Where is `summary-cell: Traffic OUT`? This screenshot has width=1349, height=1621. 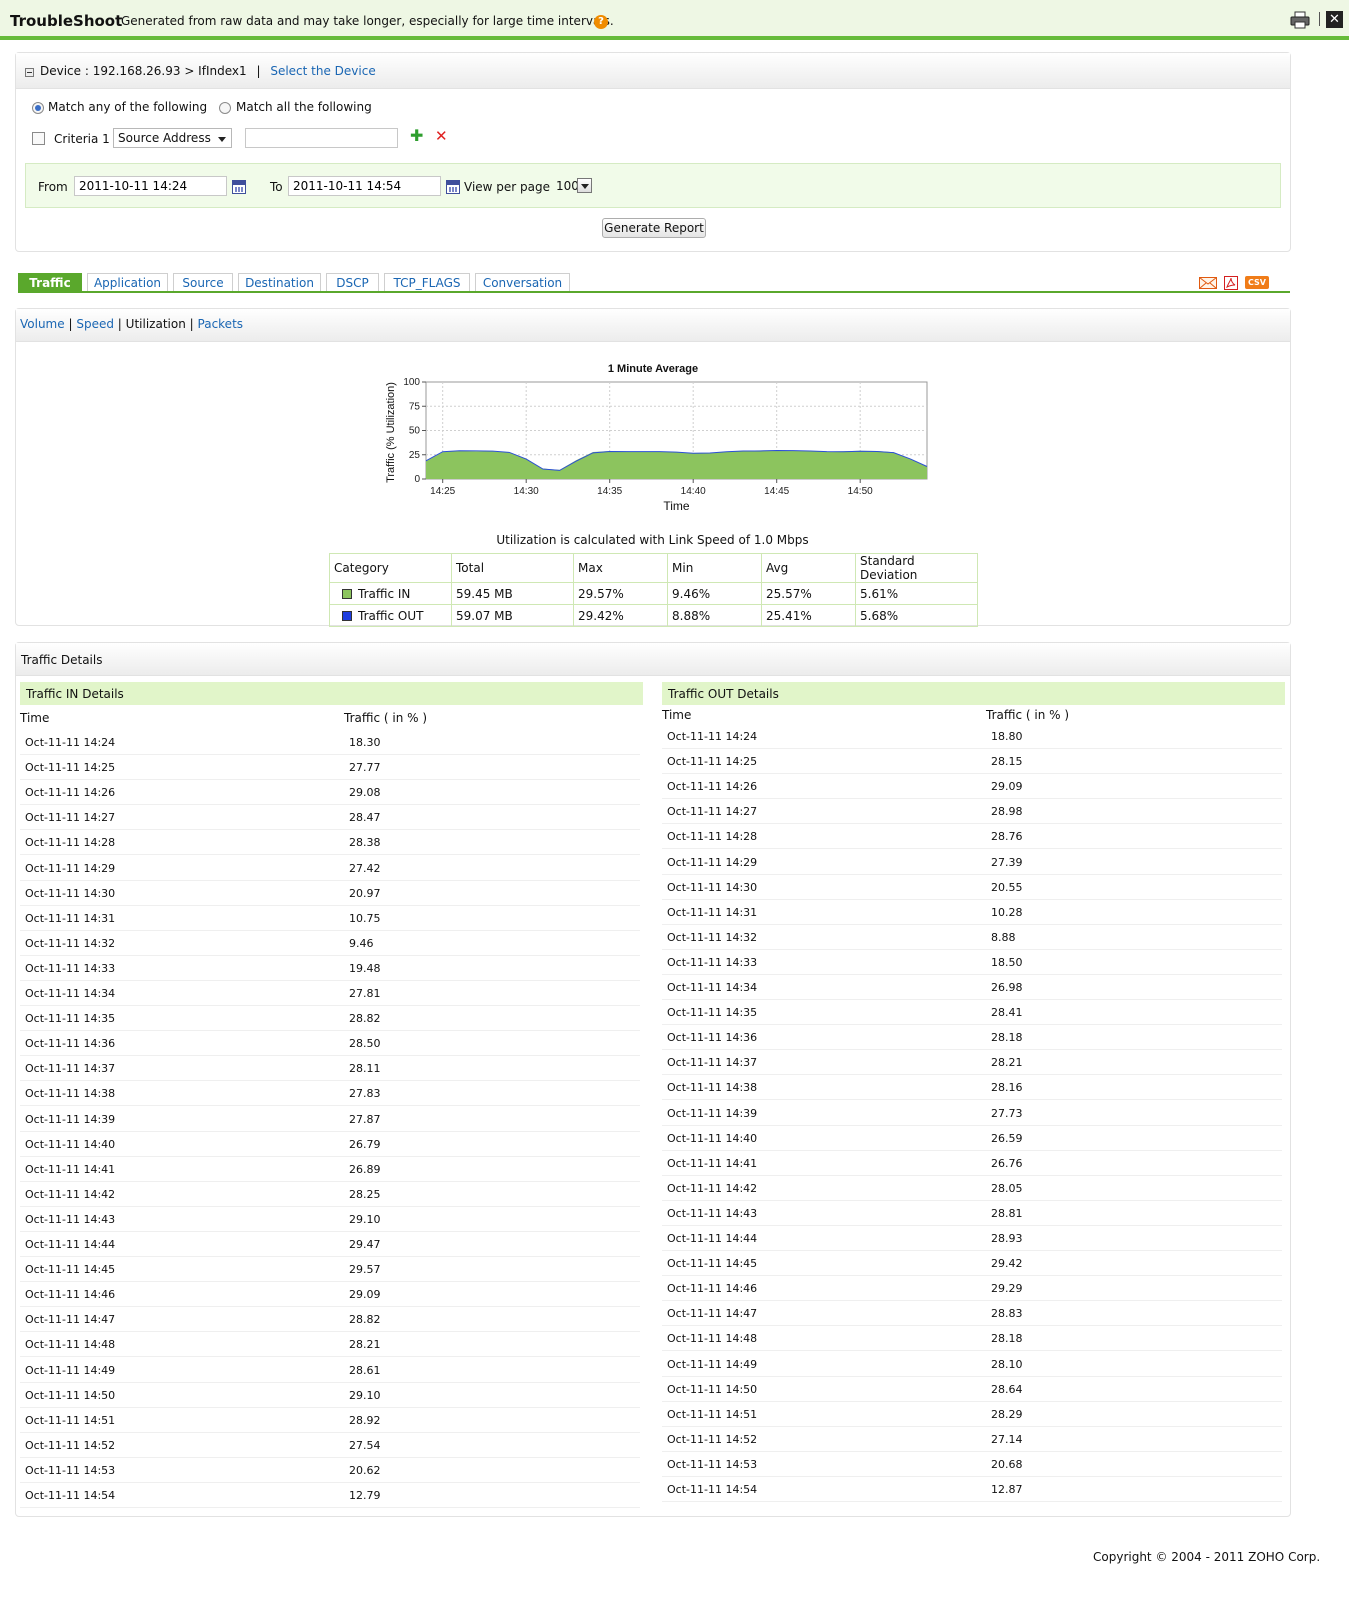 summary-cell: Traffic OUT is located at coordinates (390, 615).